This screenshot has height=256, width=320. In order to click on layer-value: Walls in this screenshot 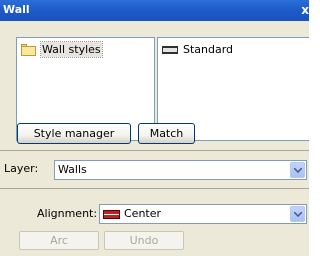, I will do `click(72, 169)`.